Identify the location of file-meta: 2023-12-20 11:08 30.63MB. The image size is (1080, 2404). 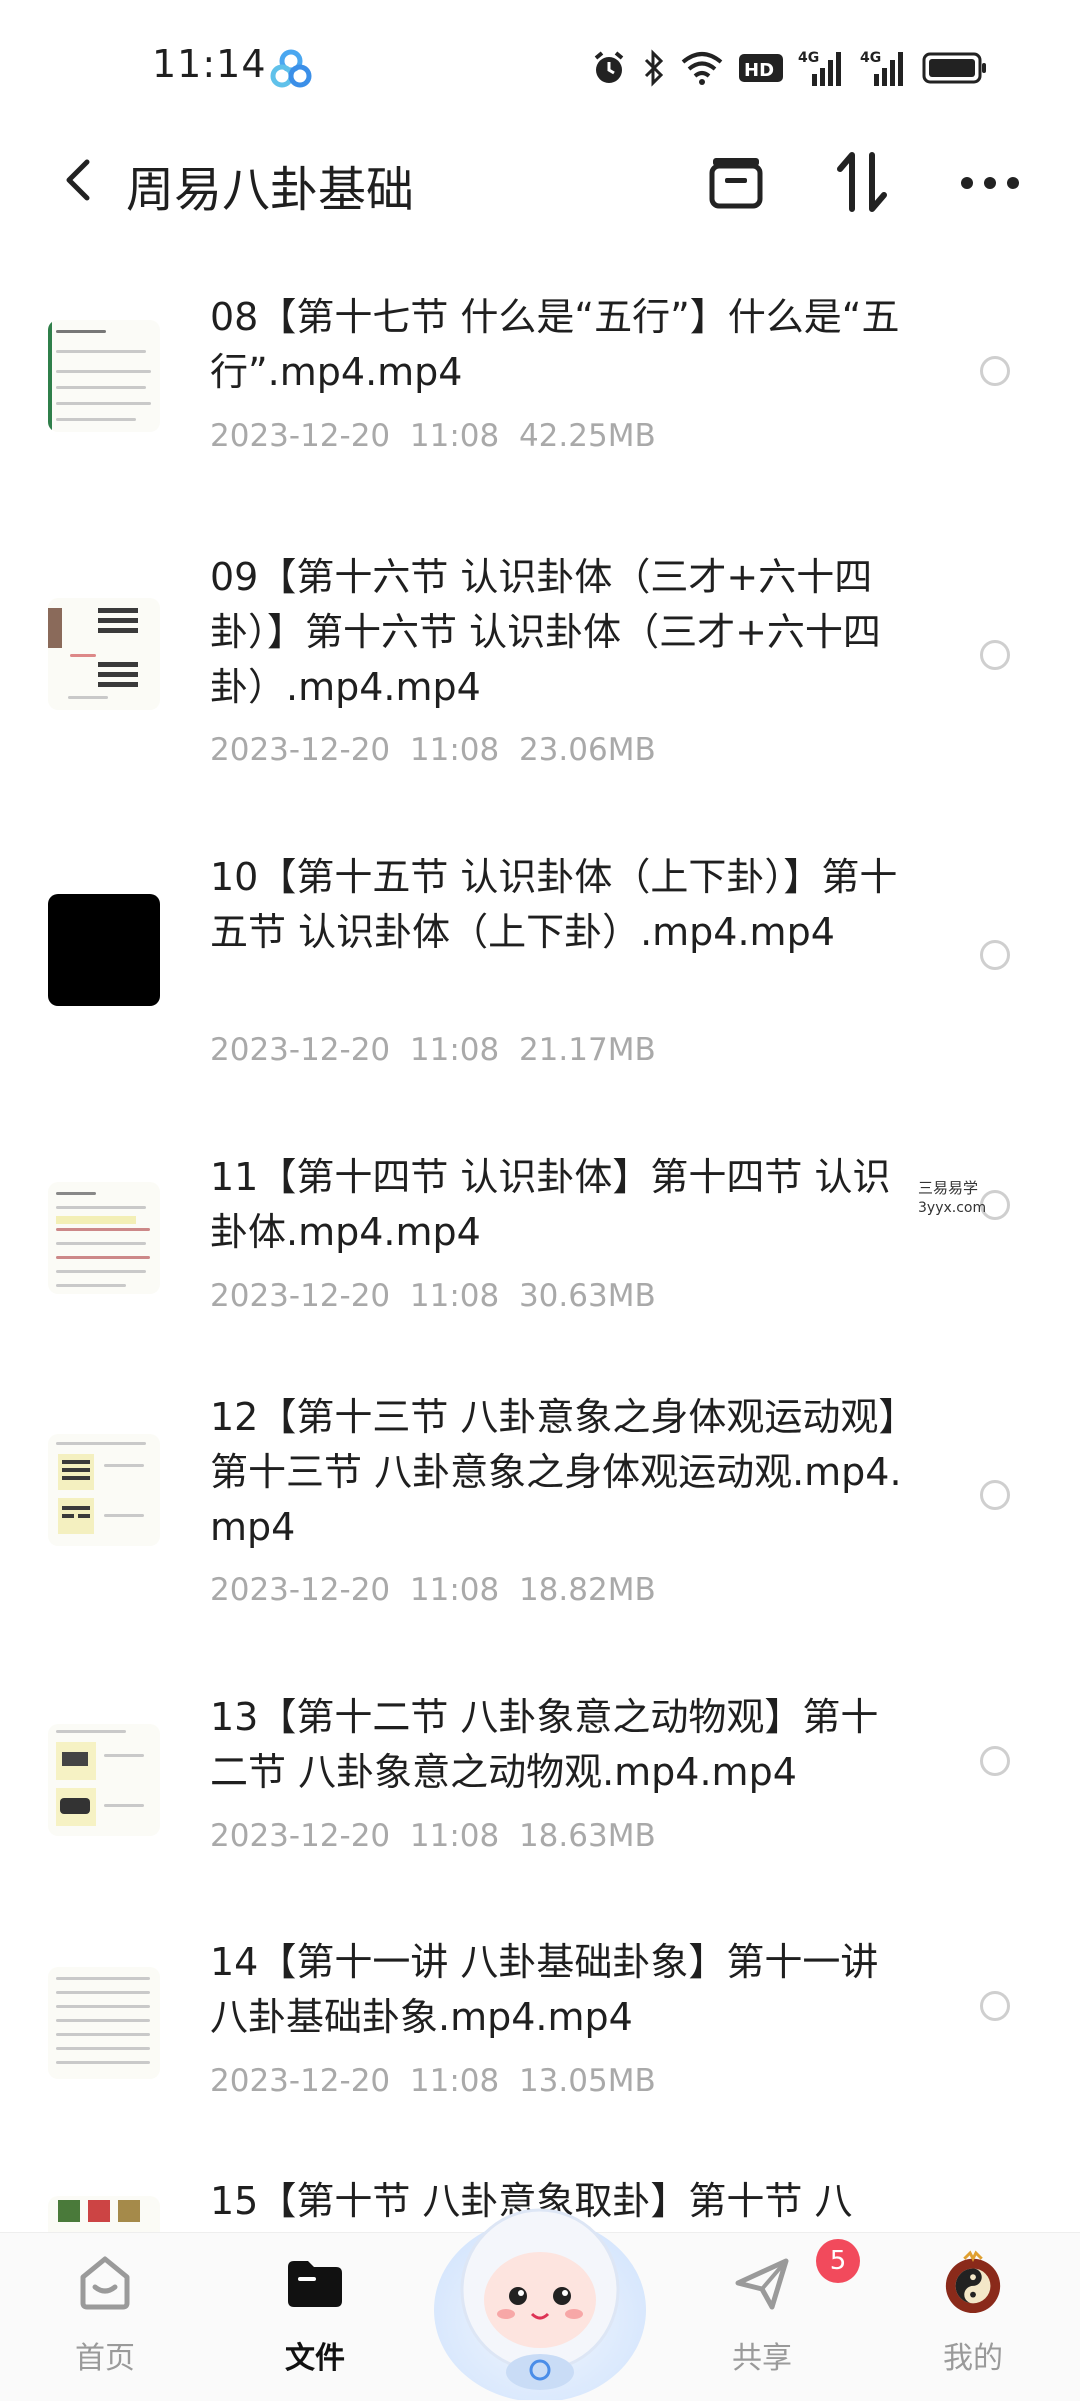
(433, 1296).